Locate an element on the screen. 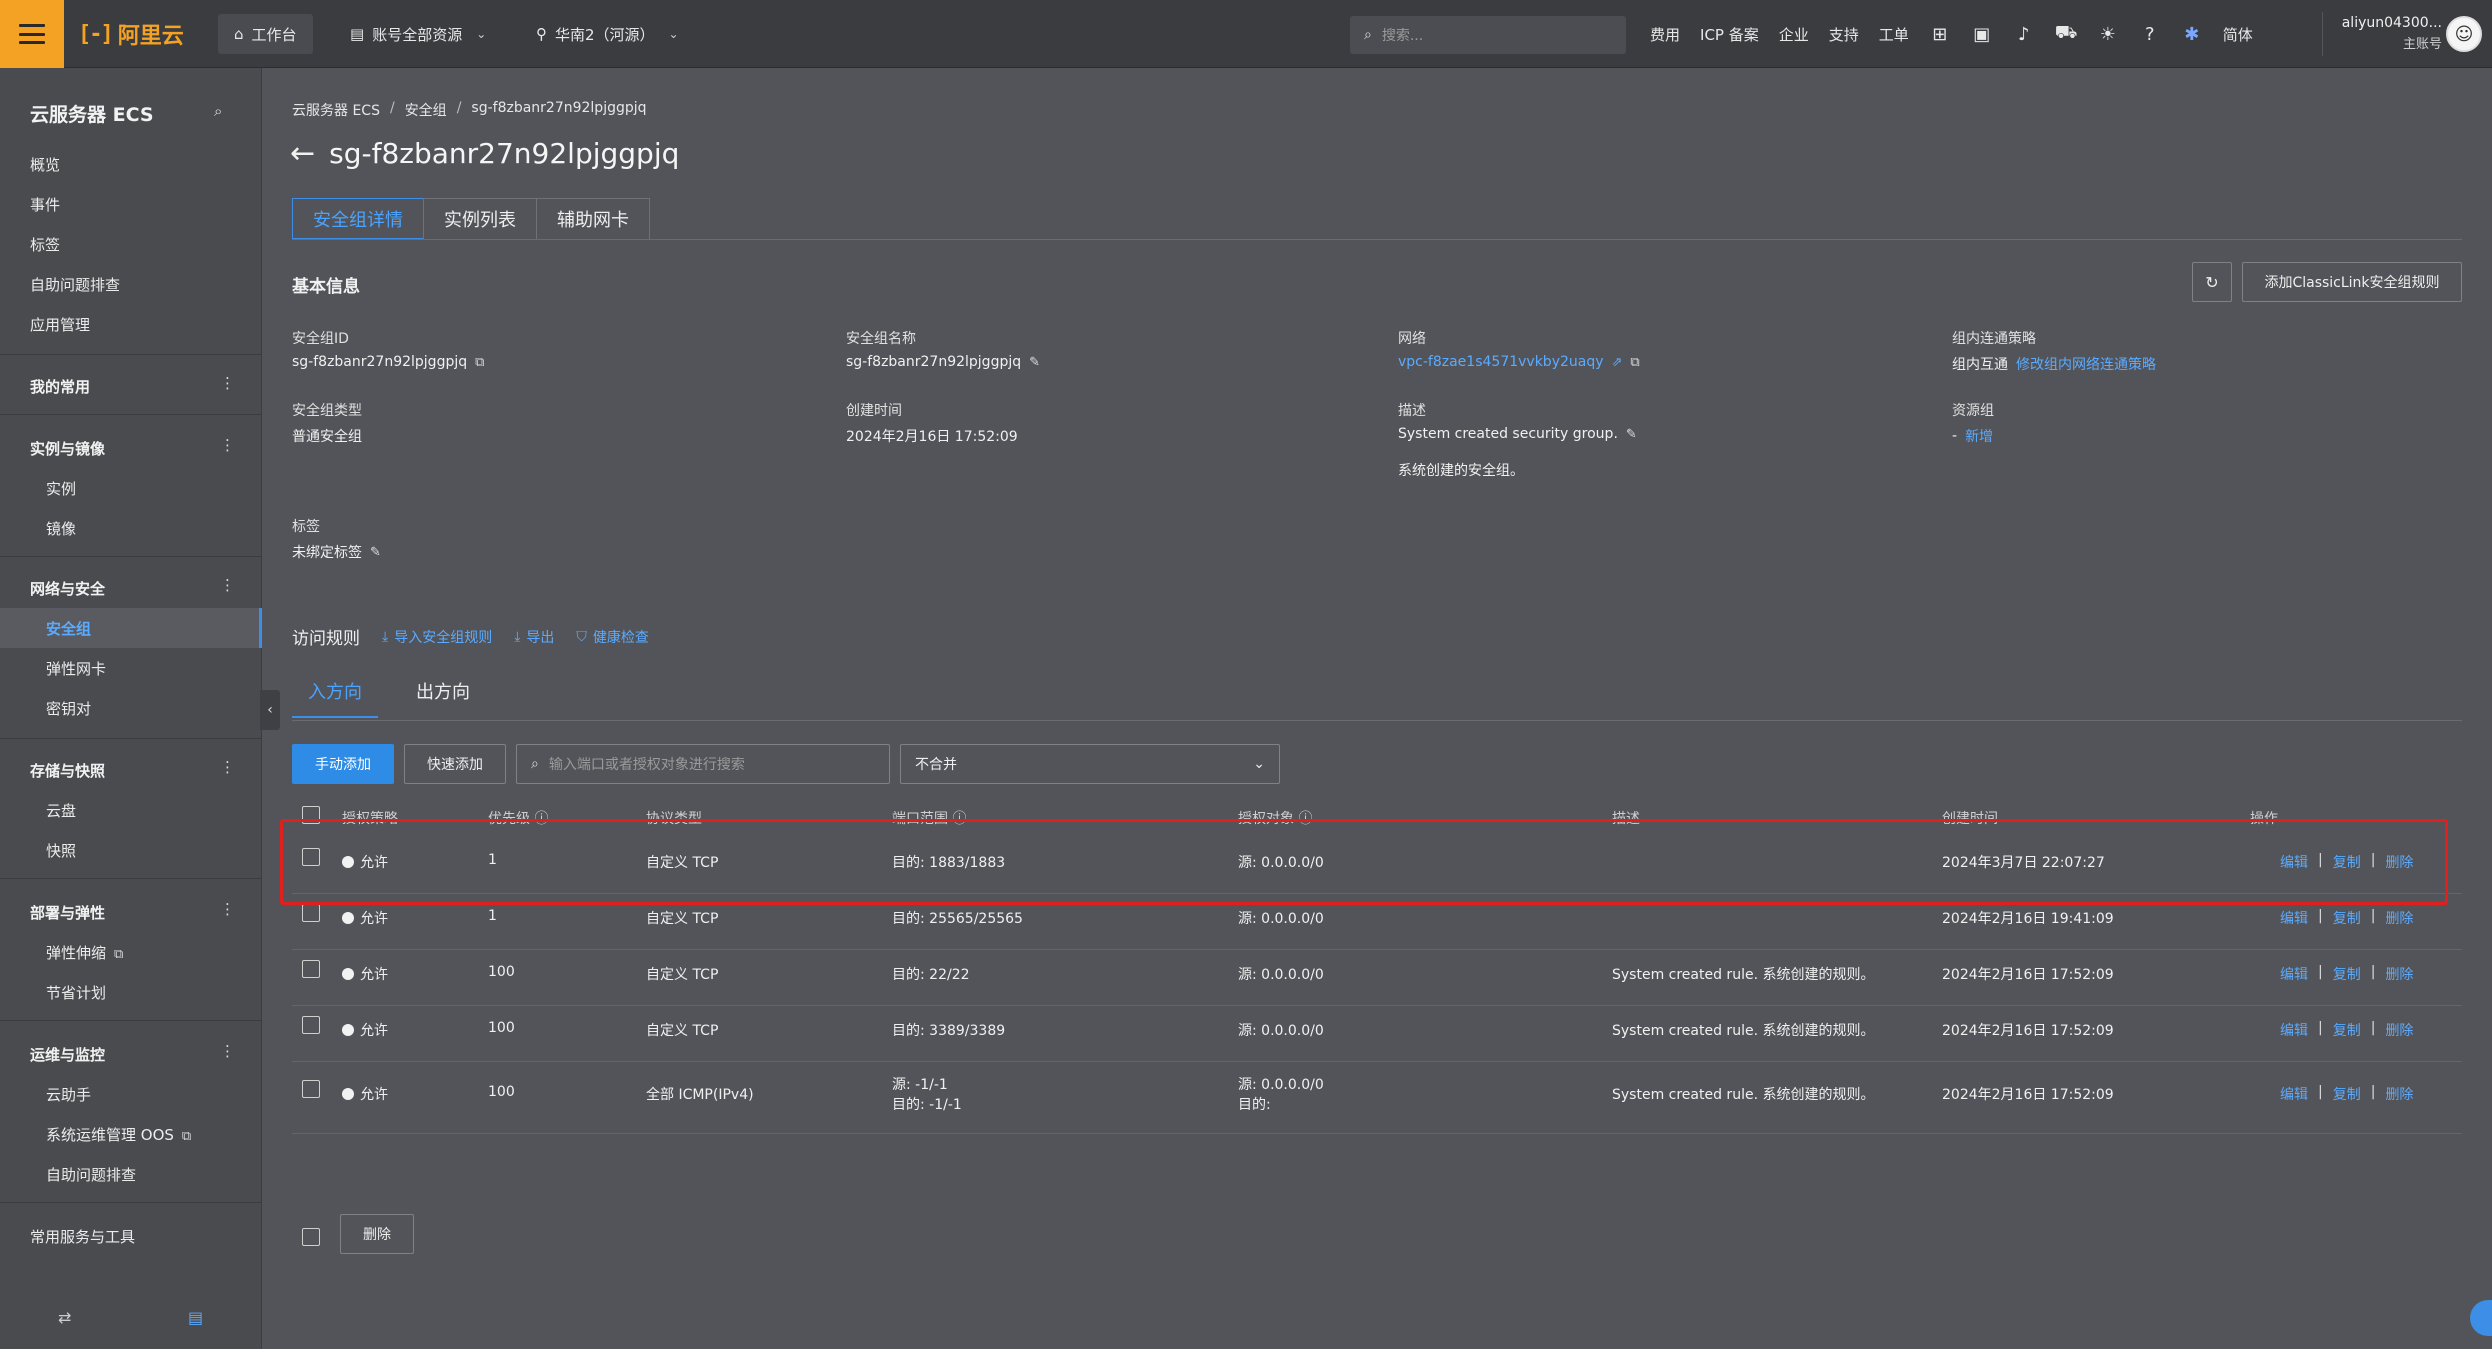 This screenshot has height=1349, width=2492. export-link: ⤓ 导出 is located at coordinates (534, 637).